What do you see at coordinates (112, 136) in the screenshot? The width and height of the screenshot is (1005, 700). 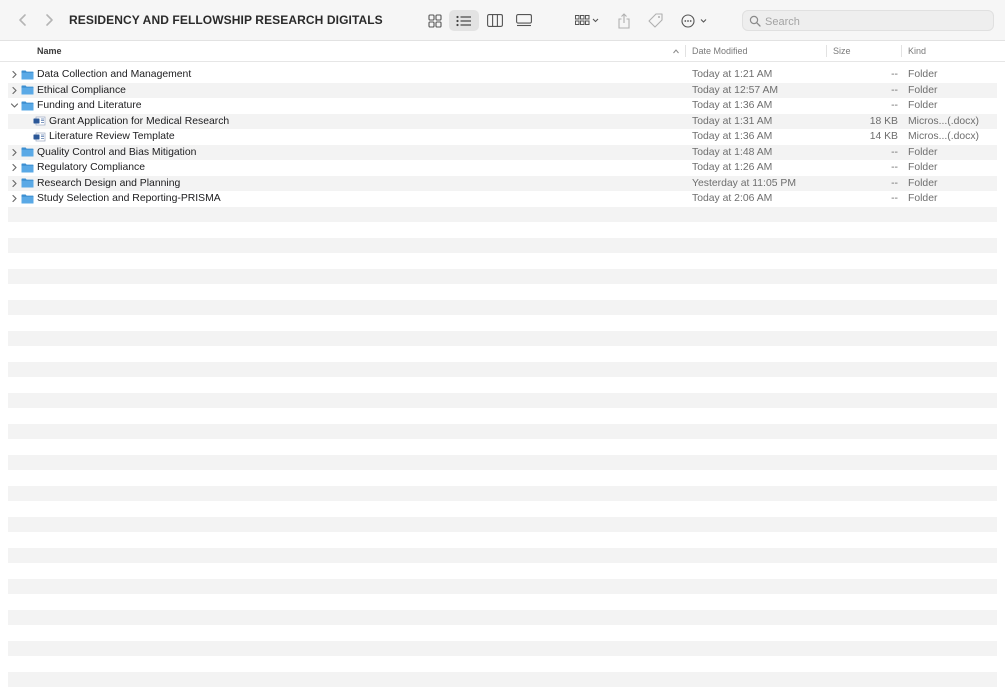 I see `file-name: Literature Review Template` at bounding box center [112, 136].